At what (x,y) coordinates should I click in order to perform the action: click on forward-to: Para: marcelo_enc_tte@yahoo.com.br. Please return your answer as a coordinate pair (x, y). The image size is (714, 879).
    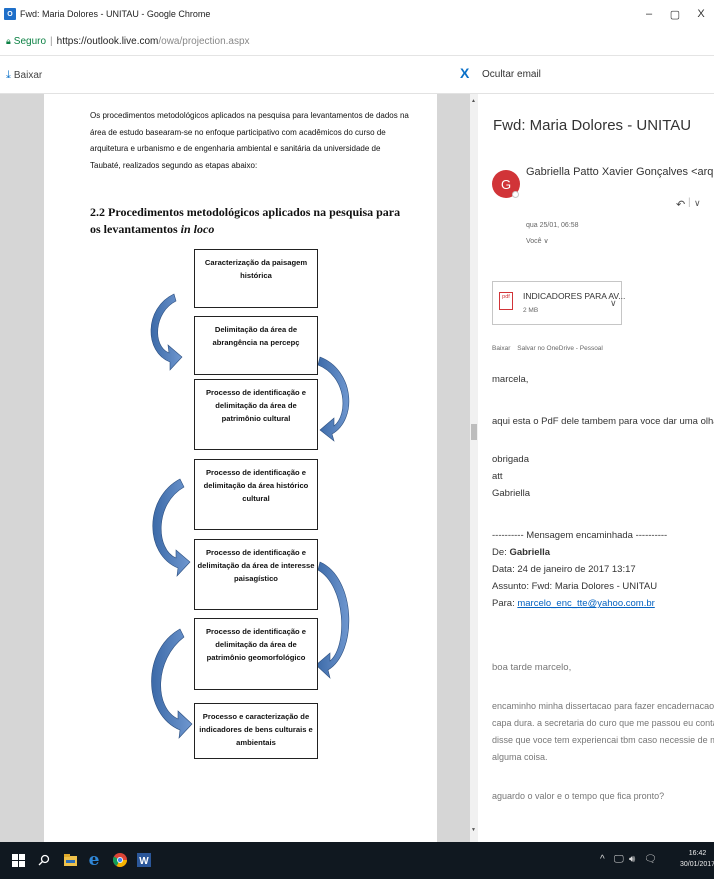
    Looking at the image, I should click on (573, 603).